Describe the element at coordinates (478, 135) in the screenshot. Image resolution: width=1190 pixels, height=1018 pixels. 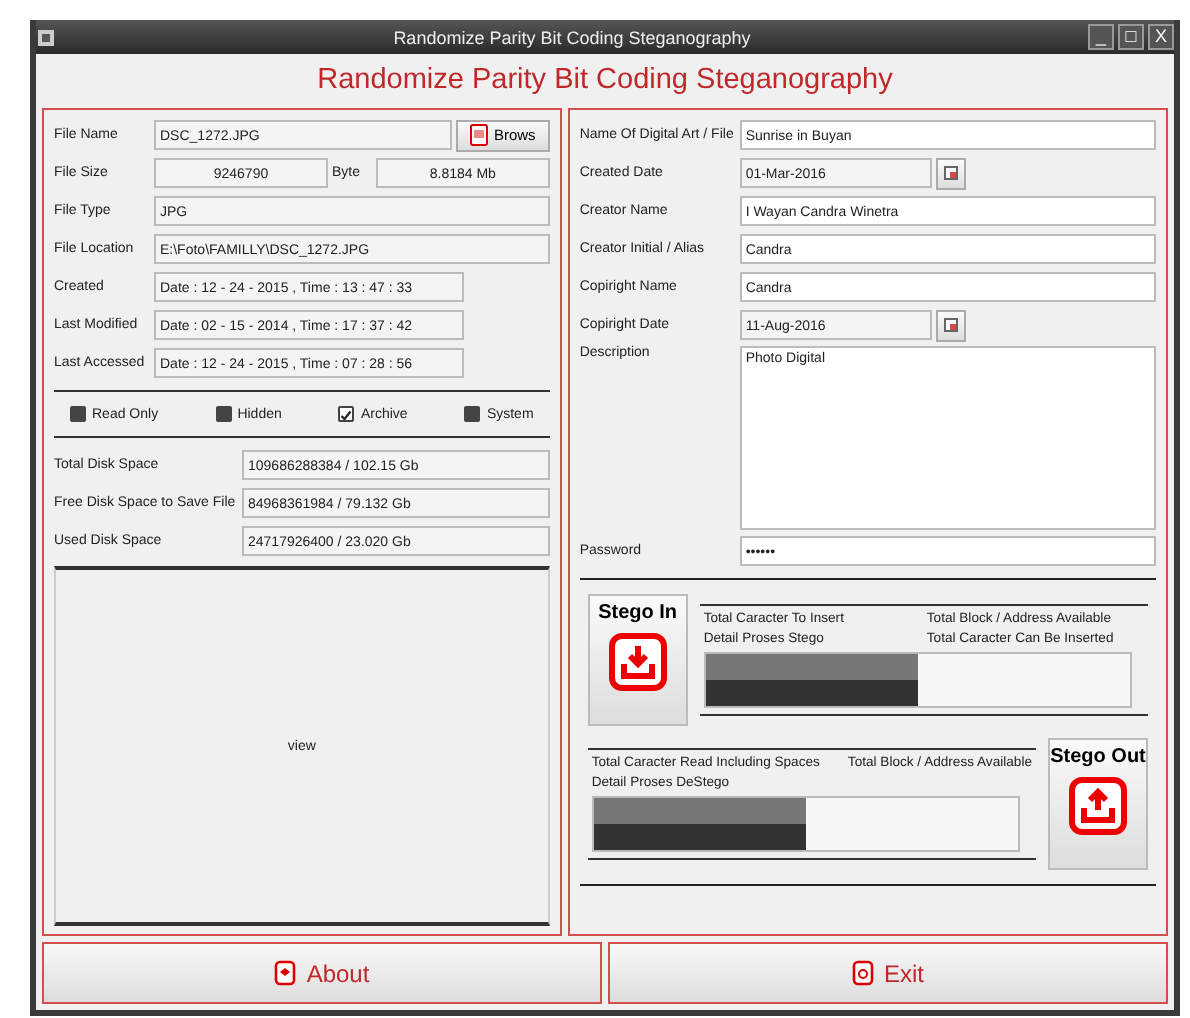
I see `document-icon` at that location.